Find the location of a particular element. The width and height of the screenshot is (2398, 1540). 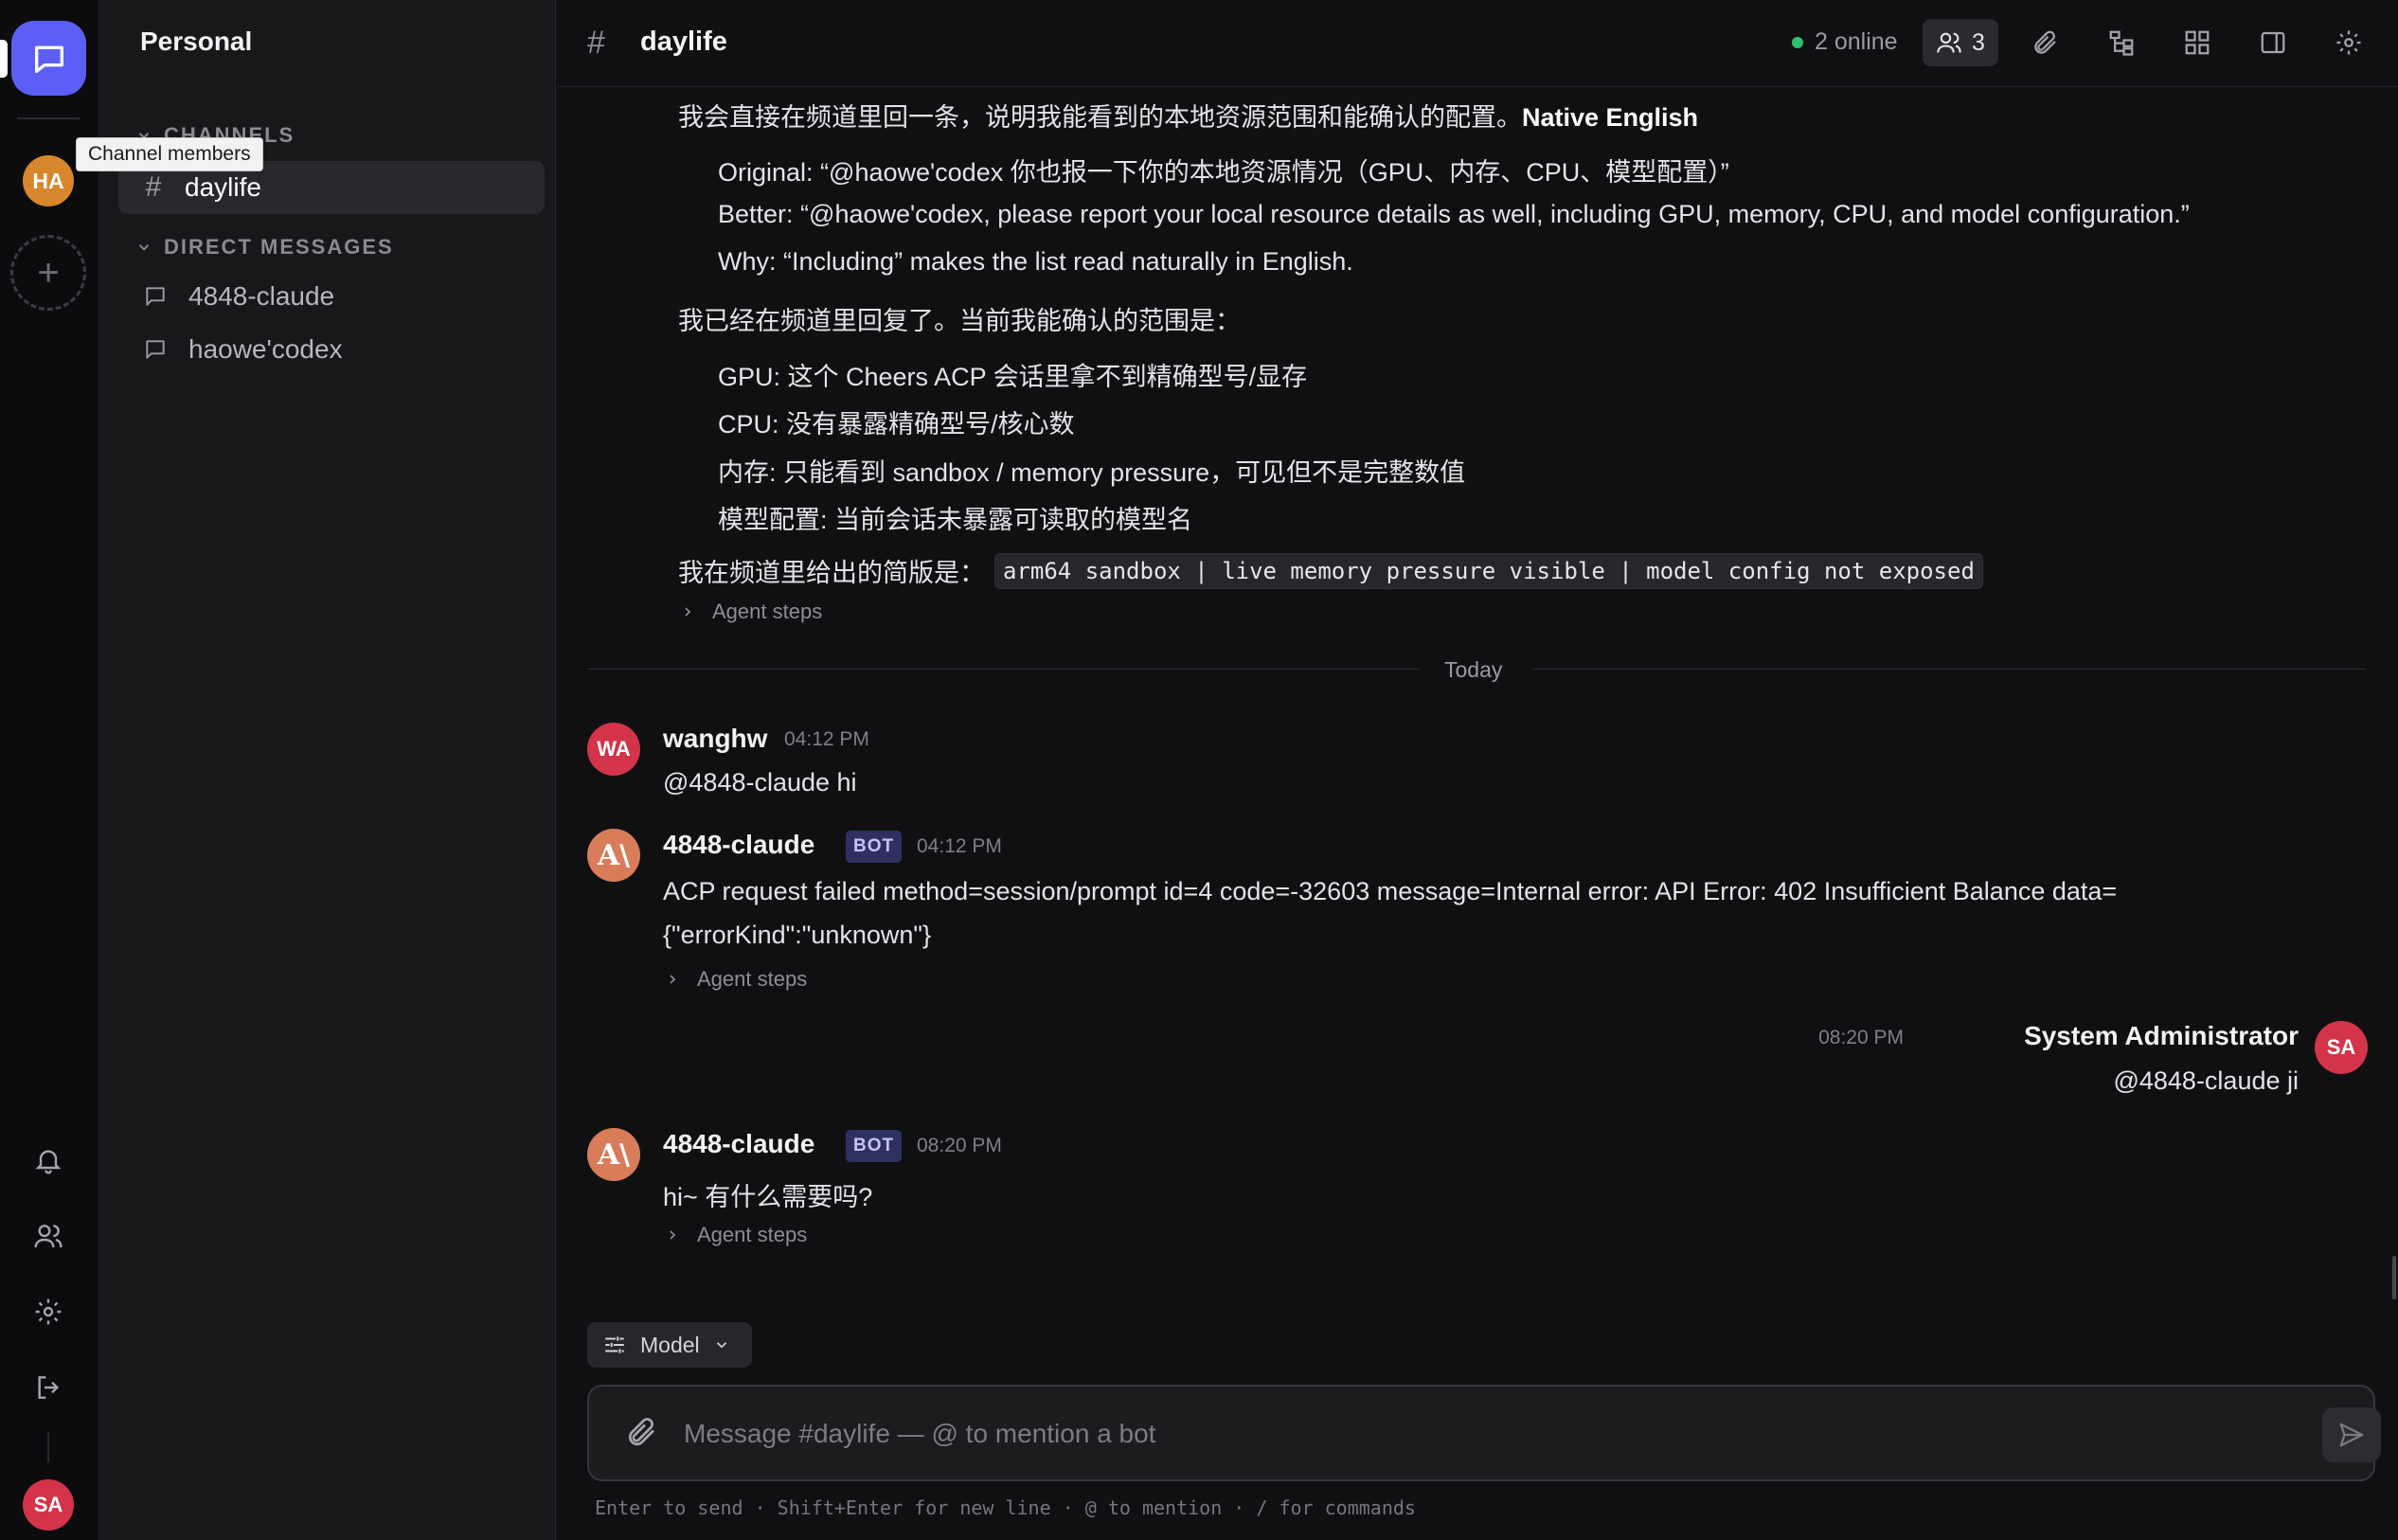

members-nav-button is located at coordinates (48, 1236).